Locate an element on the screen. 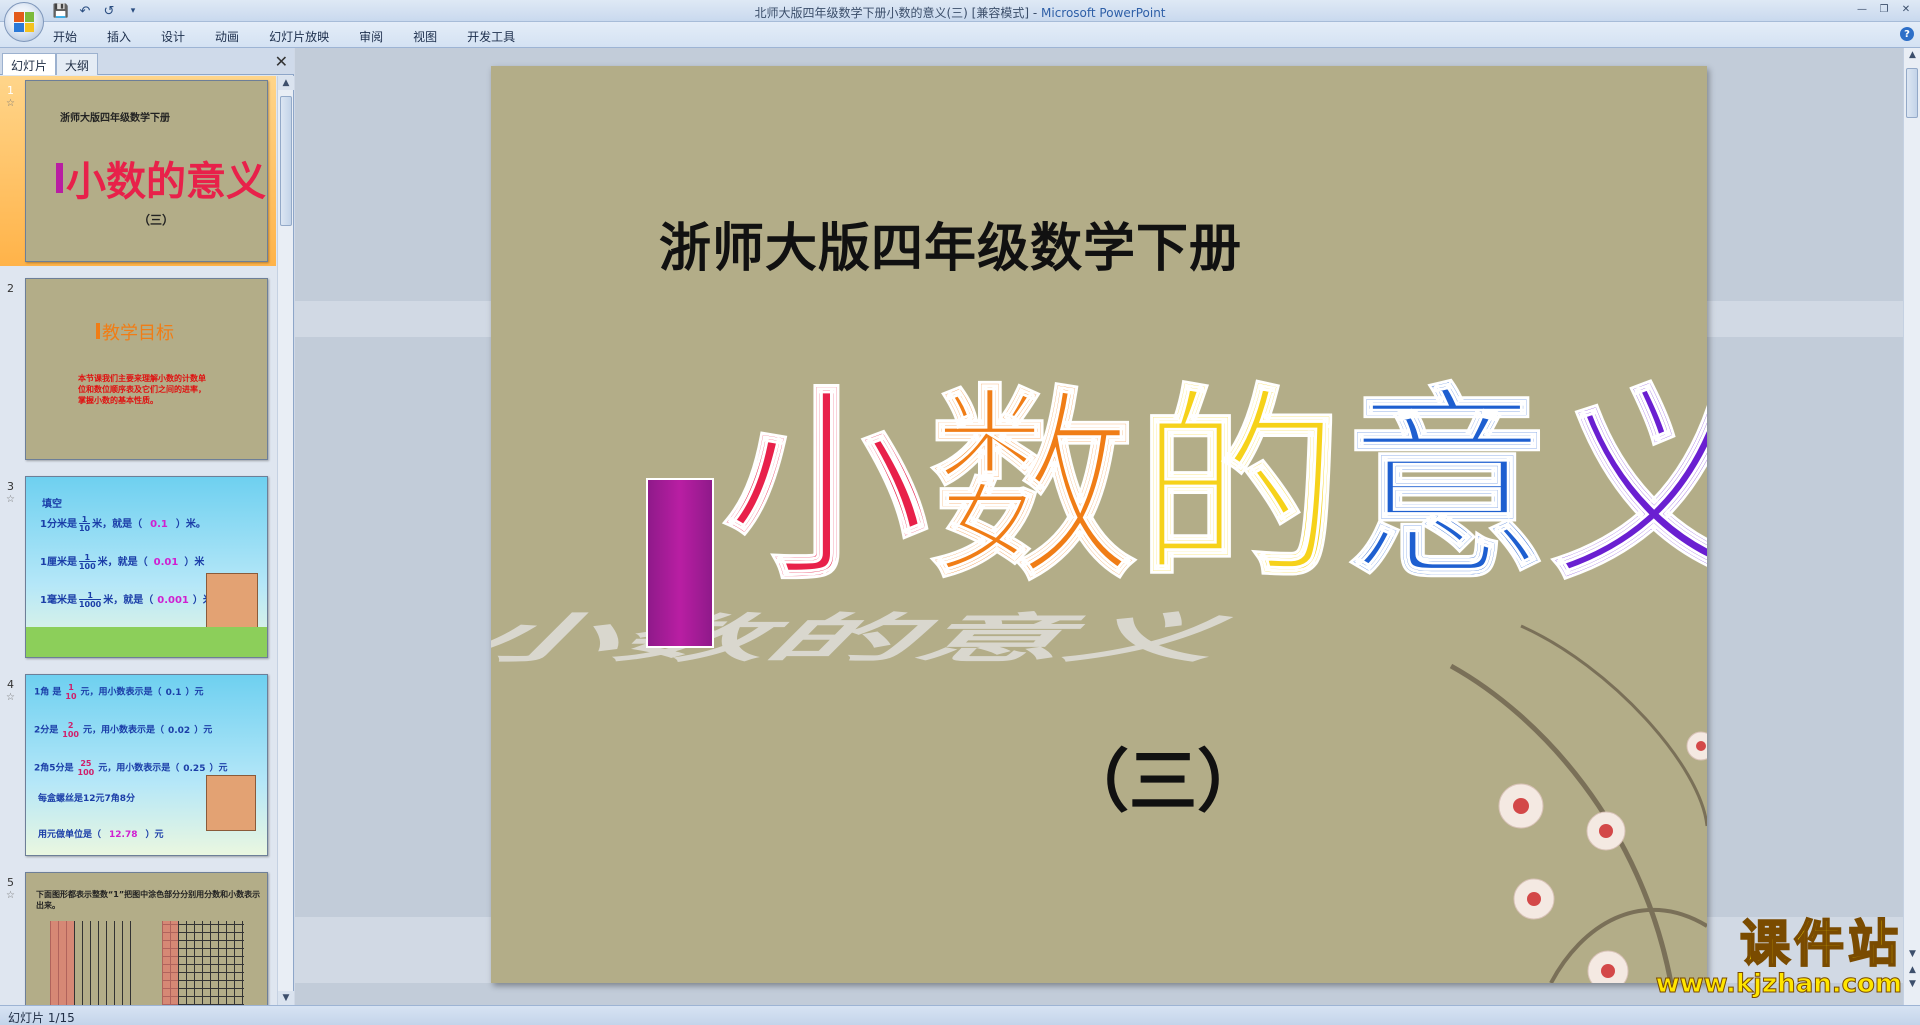 The width and height of the screenshot is (1920, 1025). tab-insert: 插入 is located at coordinates (119, 36).